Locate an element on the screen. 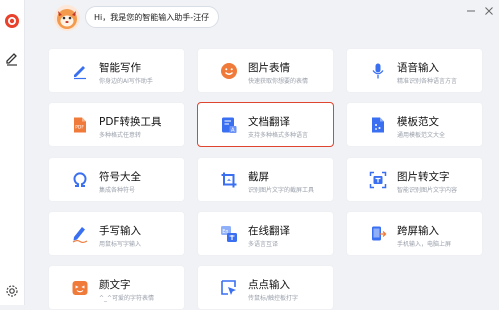 The width and height of the screenshot is (499, 310). translate-icon: En is located at coordinates (229, 234).